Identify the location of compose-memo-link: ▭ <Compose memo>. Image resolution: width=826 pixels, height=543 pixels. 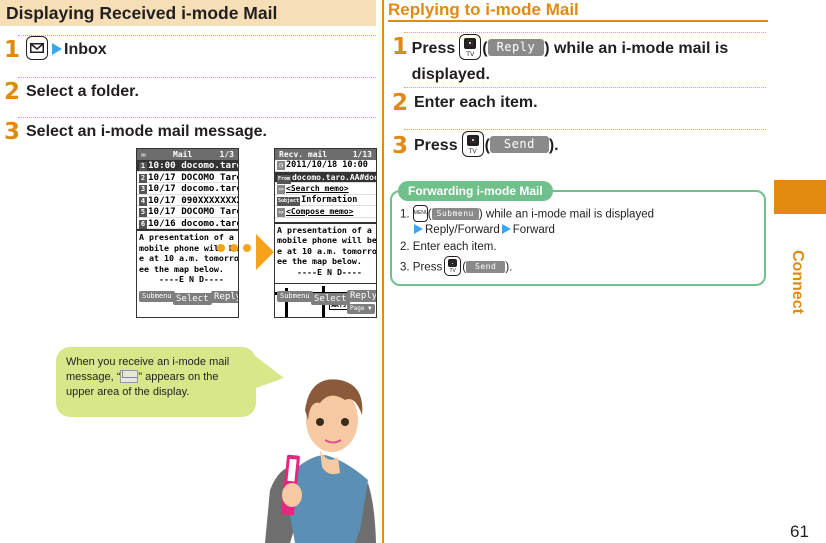
(325, 212).